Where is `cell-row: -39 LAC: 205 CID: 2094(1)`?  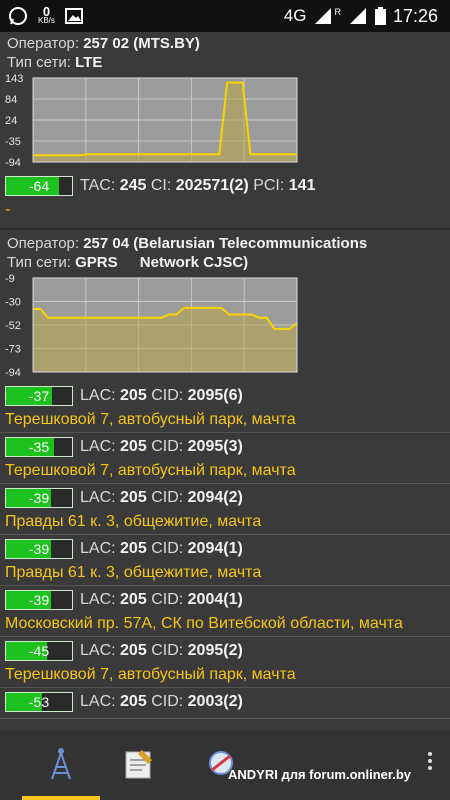
cell-row: -39 LAC: 205 CID: 2094(1) is located at coordinates (225, 549).